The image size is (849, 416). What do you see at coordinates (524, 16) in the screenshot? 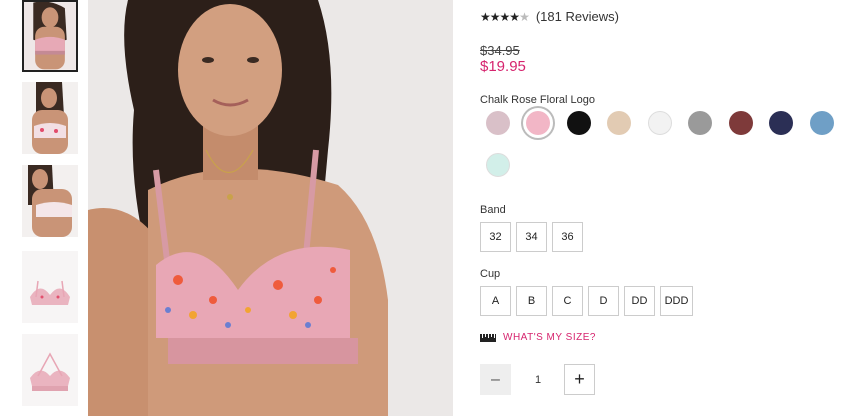
I see `star-empty-icon: ★` at bounding box center [524, 16].